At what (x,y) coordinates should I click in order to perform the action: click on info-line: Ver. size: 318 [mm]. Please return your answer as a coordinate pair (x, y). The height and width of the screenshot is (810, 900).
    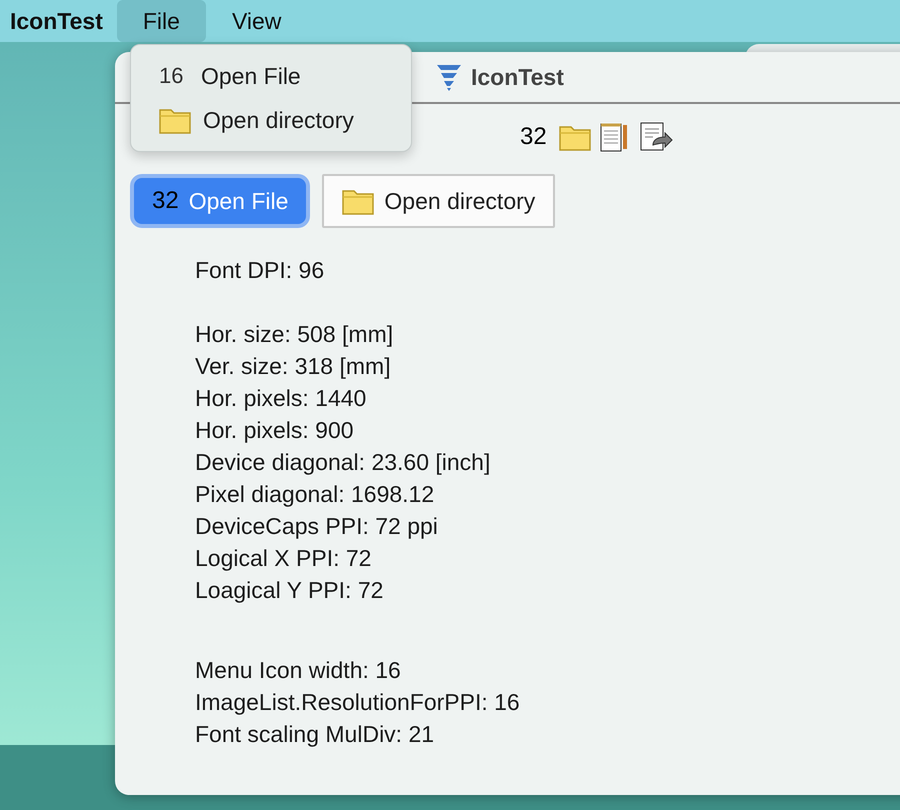
    Looking at the image, I should click on (293, 366).